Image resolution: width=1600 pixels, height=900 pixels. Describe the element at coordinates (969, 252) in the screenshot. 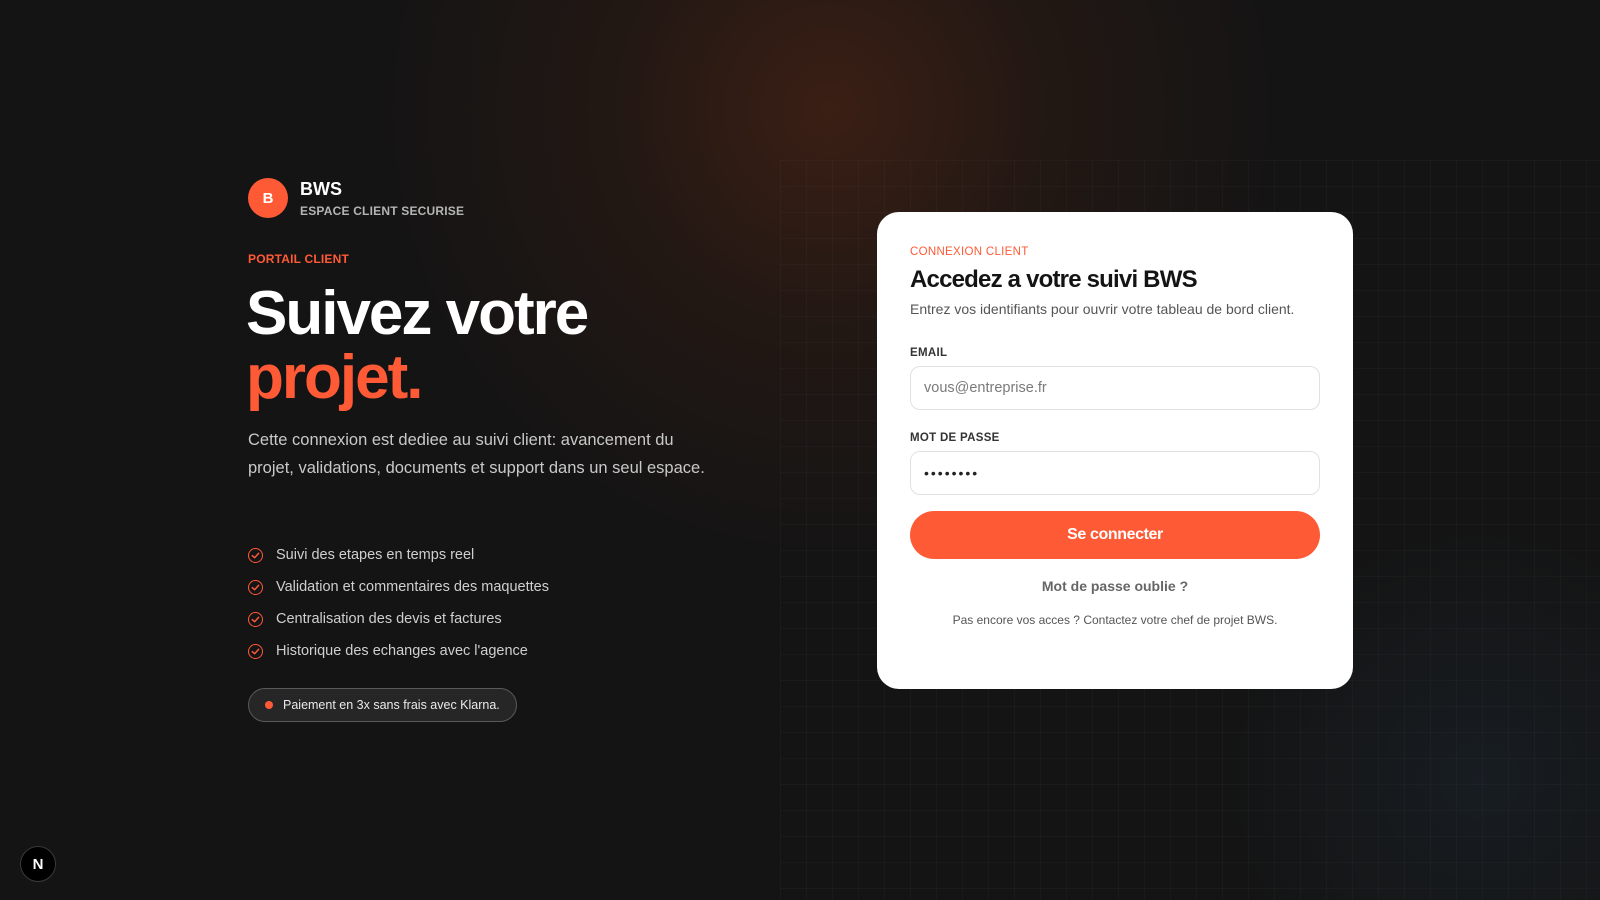

I see `login-eyebrow: CONNEXION CLIENT` at that location.